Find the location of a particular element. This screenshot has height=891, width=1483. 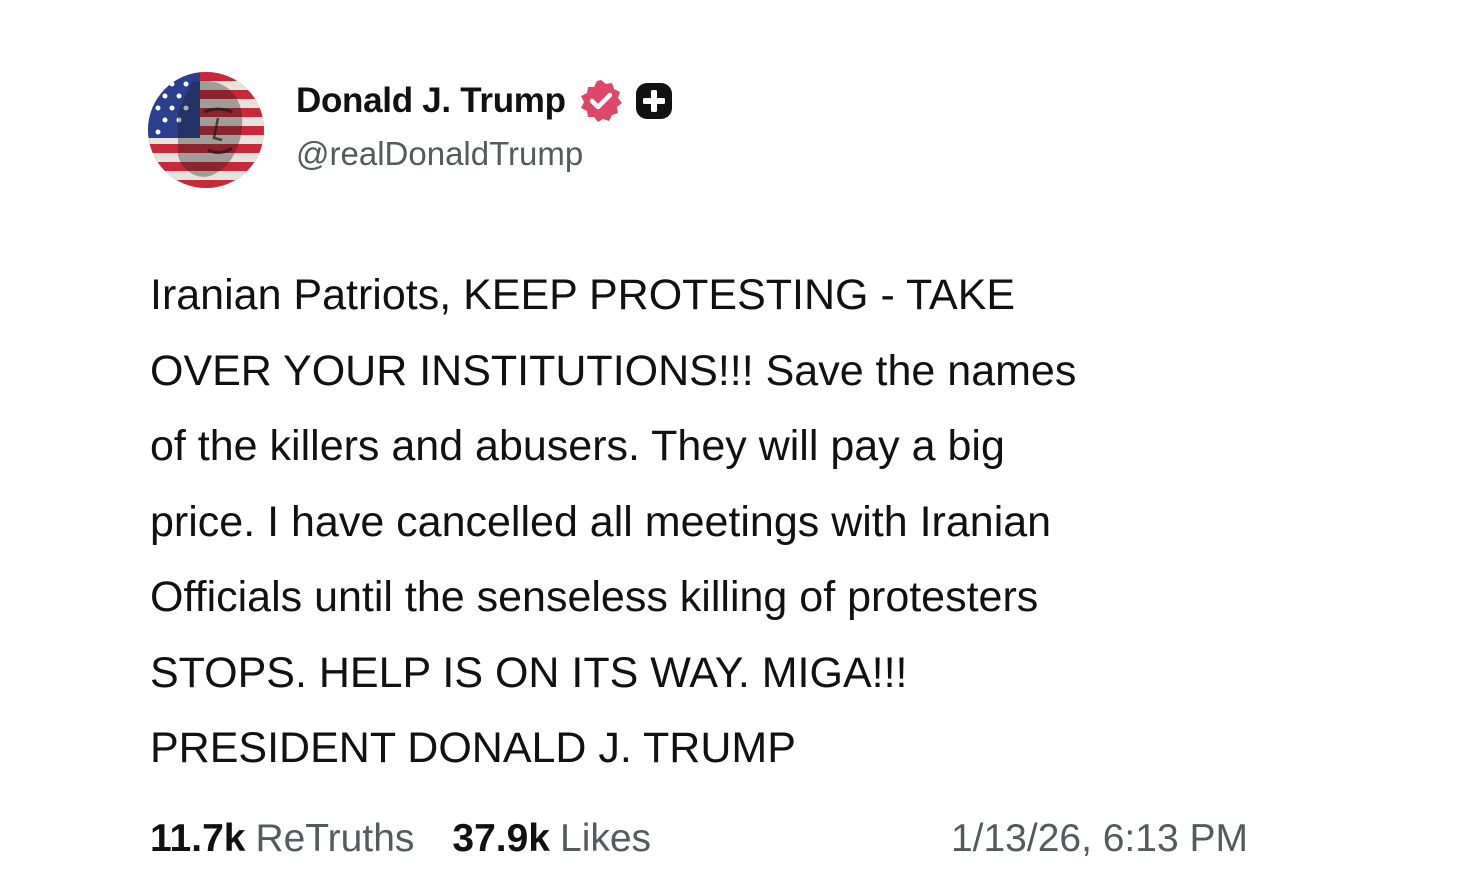

retruths-stat: 11.7k ReTruths is located at coordinates (282, 839).